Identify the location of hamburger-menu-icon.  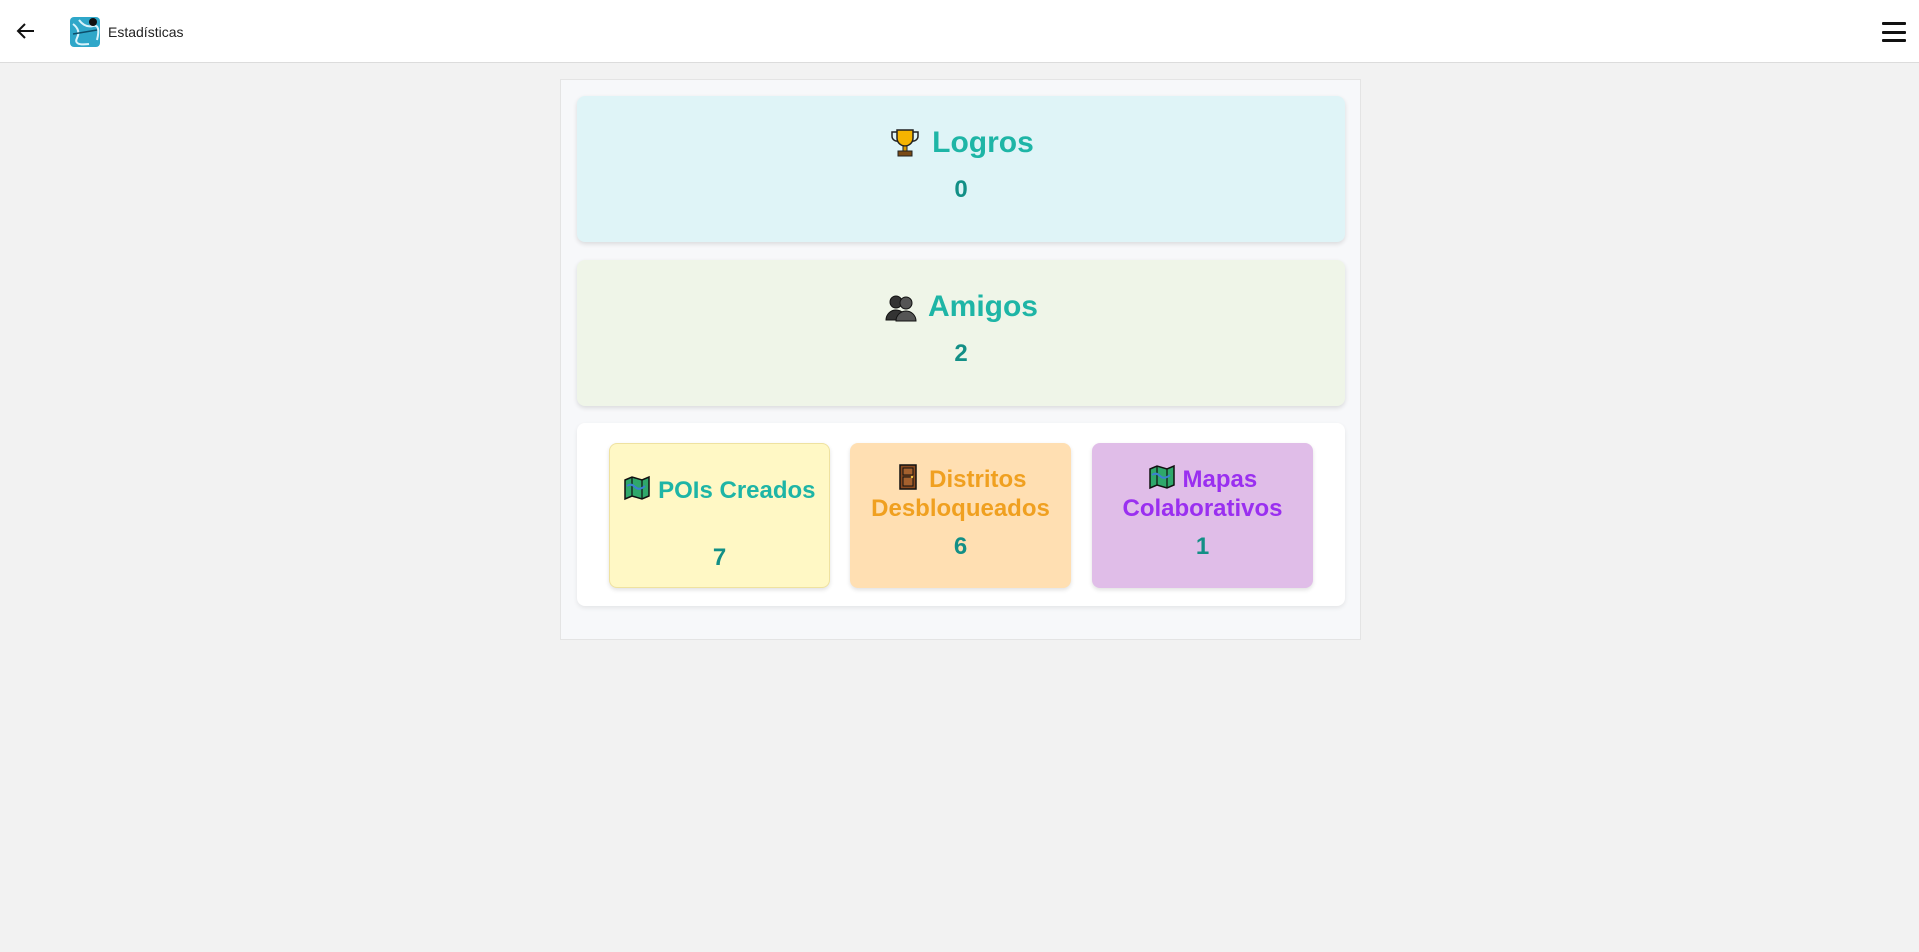
(1894, 23).